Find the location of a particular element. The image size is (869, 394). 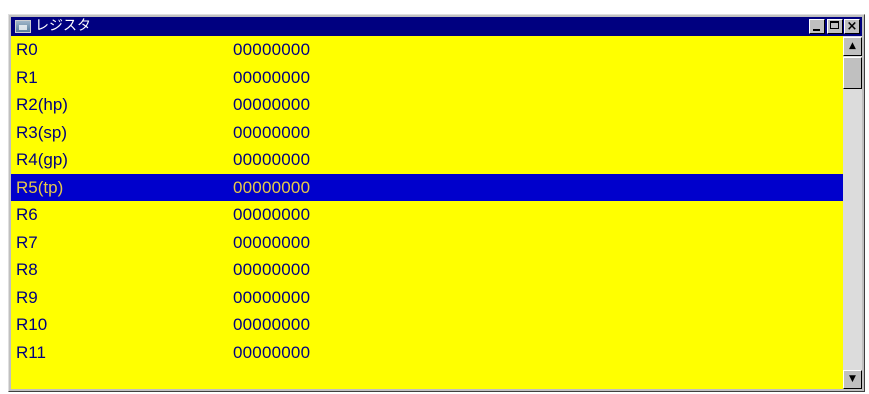

register-name: R5(tp) is located at coordinates (40, 187).